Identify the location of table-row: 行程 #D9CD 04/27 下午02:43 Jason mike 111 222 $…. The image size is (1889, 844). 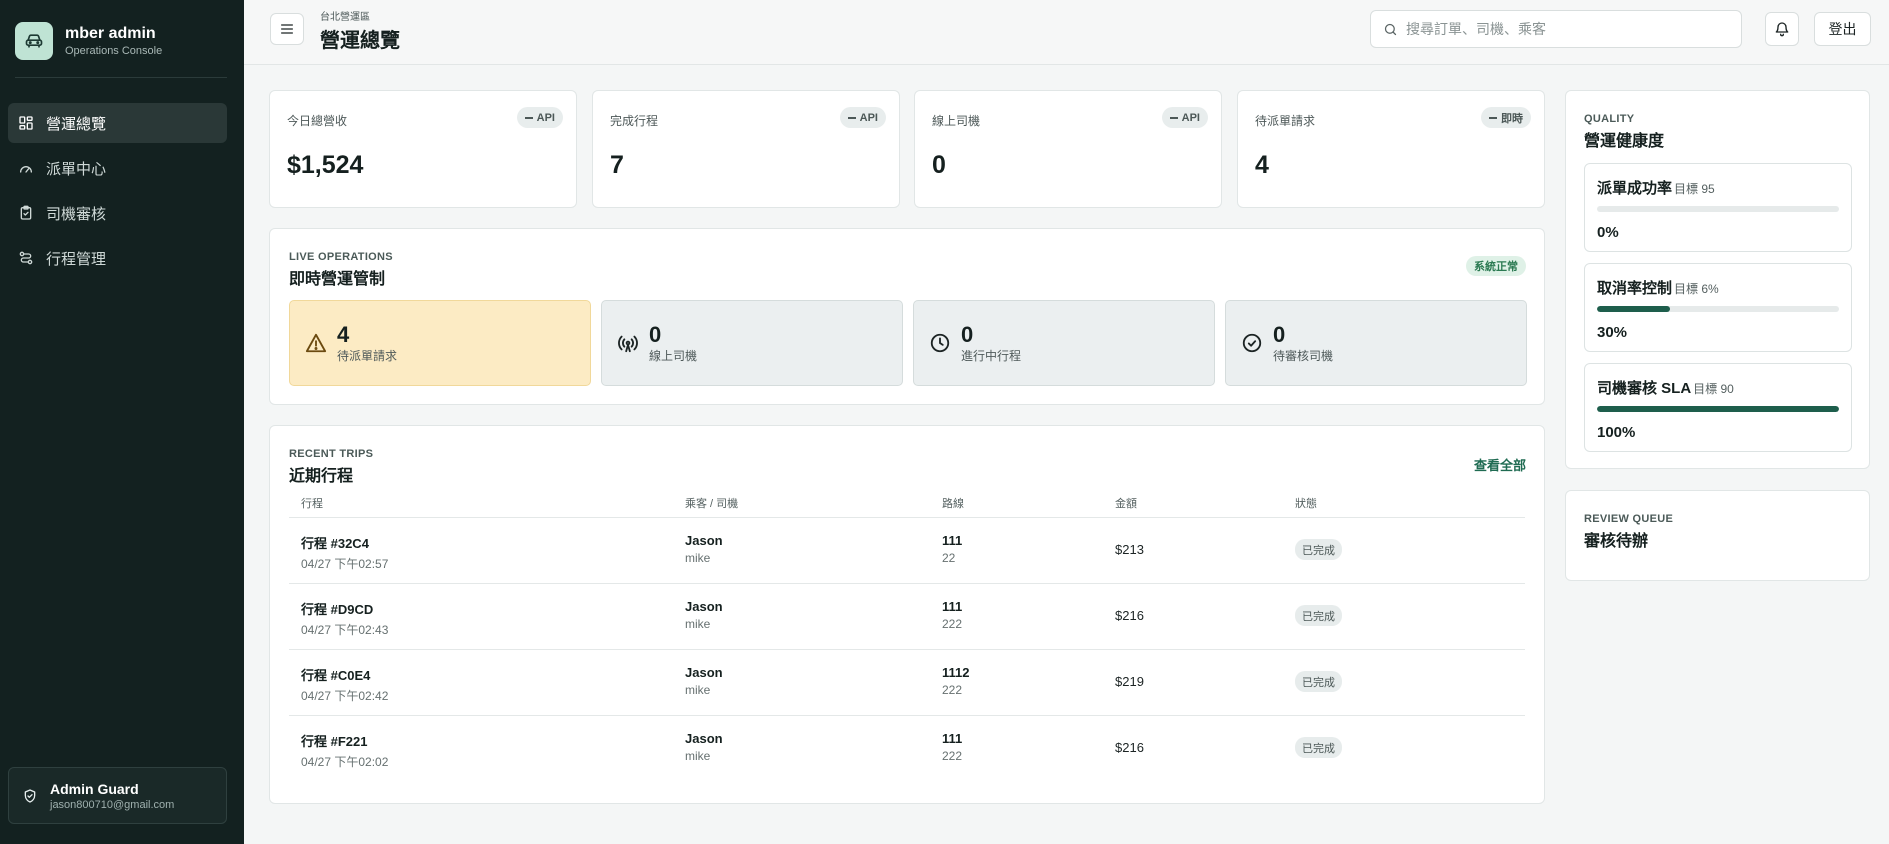
(907, 617).